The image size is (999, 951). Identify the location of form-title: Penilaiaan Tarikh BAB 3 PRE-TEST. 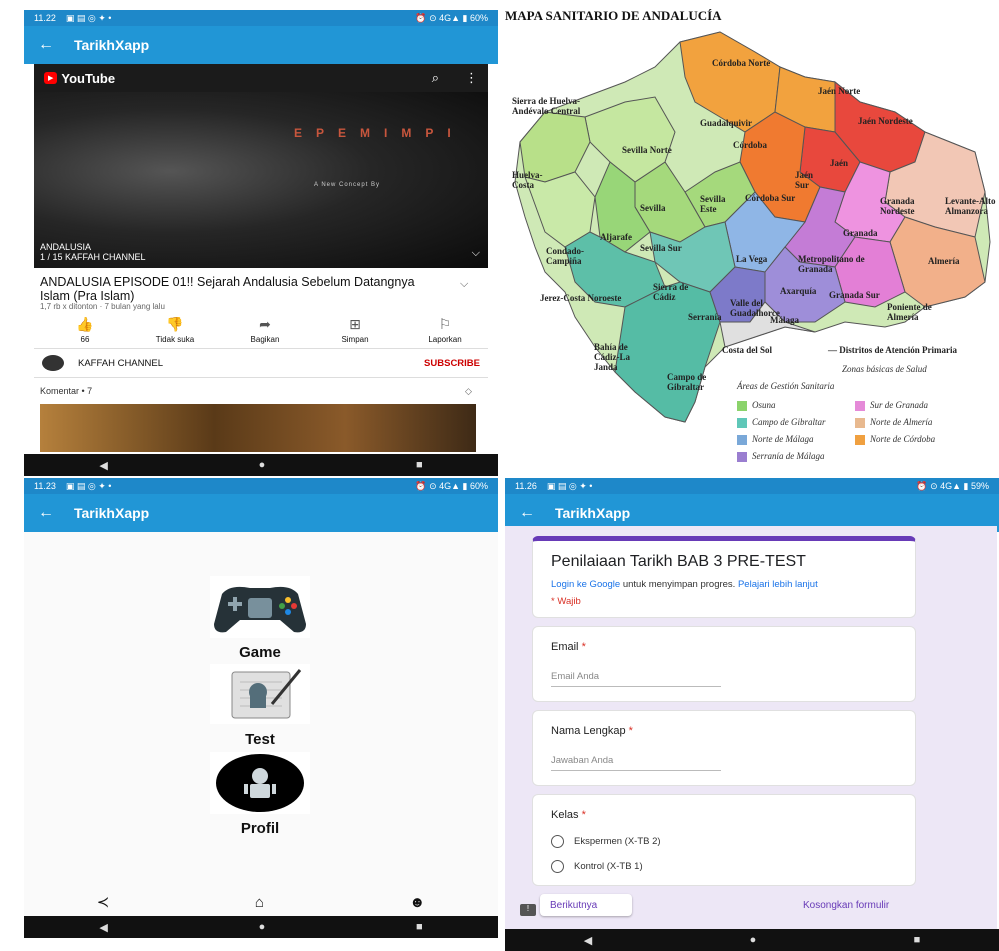
(678, 561).